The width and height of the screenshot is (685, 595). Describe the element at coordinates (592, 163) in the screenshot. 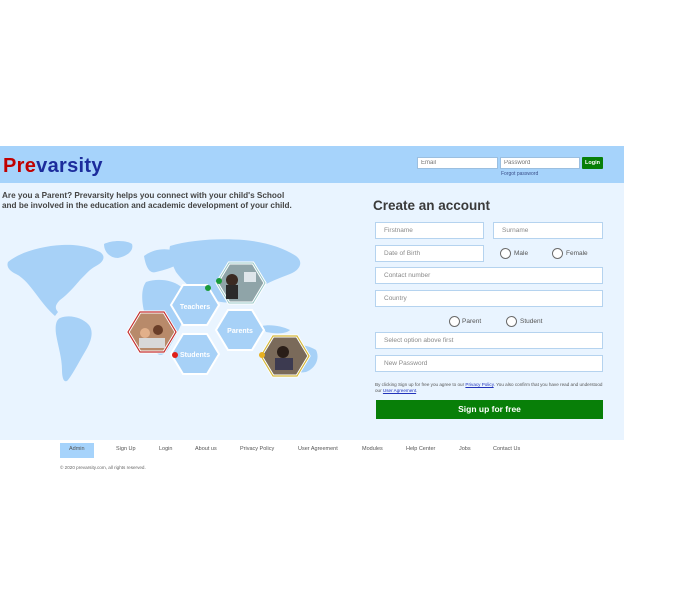

I see `login-button: Login` at that location.